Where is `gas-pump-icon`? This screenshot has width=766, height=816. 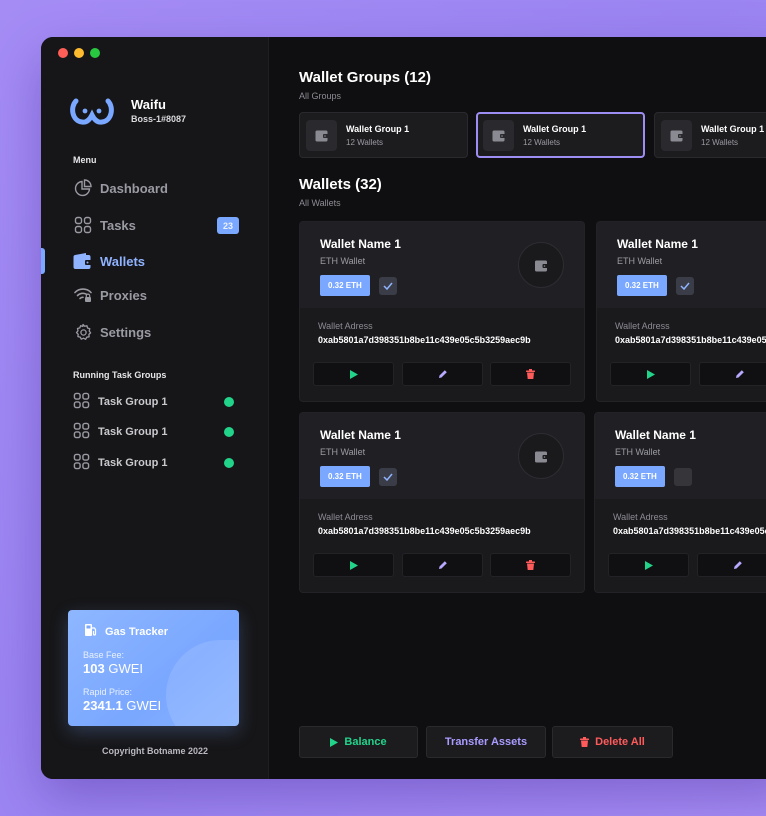
gas-pump-icon is located at coordinates (90, 631).